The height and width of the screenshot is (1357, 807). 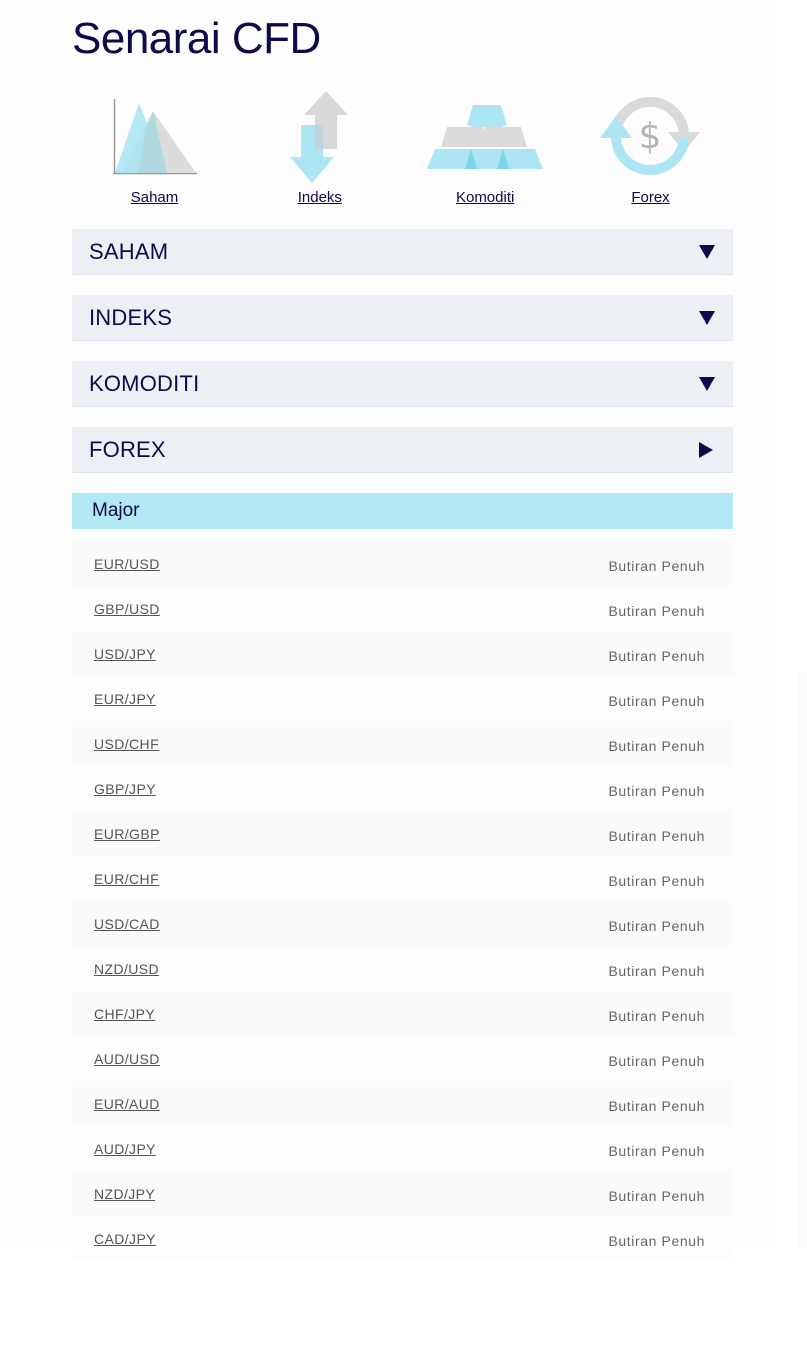 What do you see at coordinates (127, 609) in the screenshot?
I see `forex-pair-link: GBP/USD` at bounding box center [127, 609].